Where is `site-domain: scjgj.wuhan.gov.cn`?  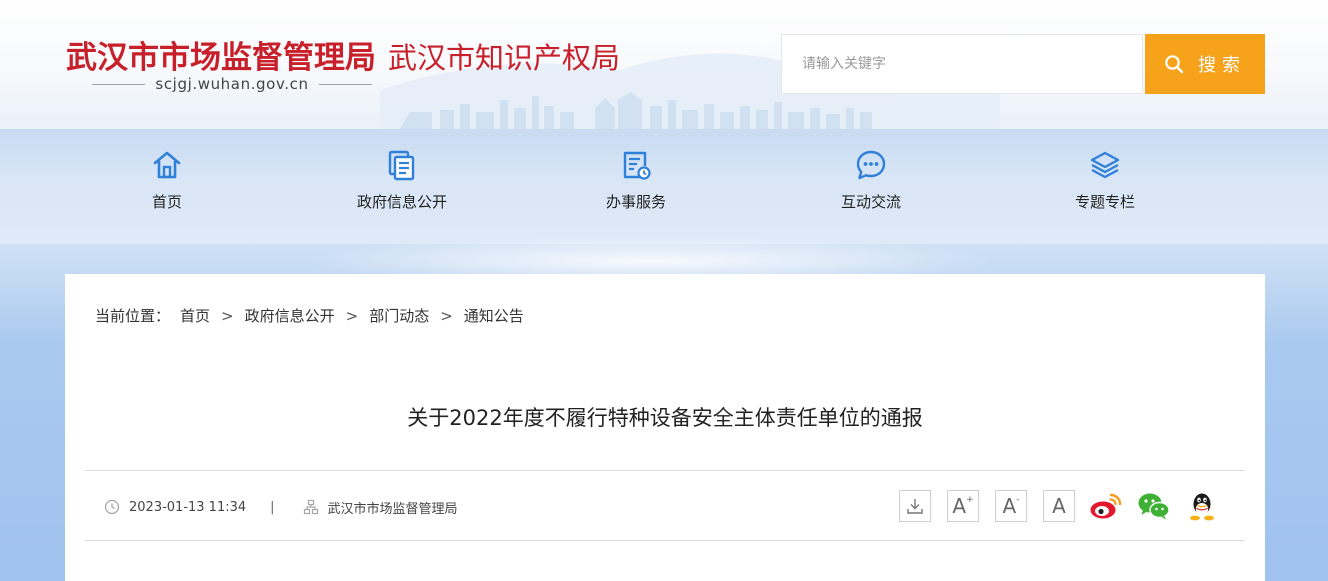
site-domain: scjgj.wuhan.gov.cn is located at coordinates (232, 84).